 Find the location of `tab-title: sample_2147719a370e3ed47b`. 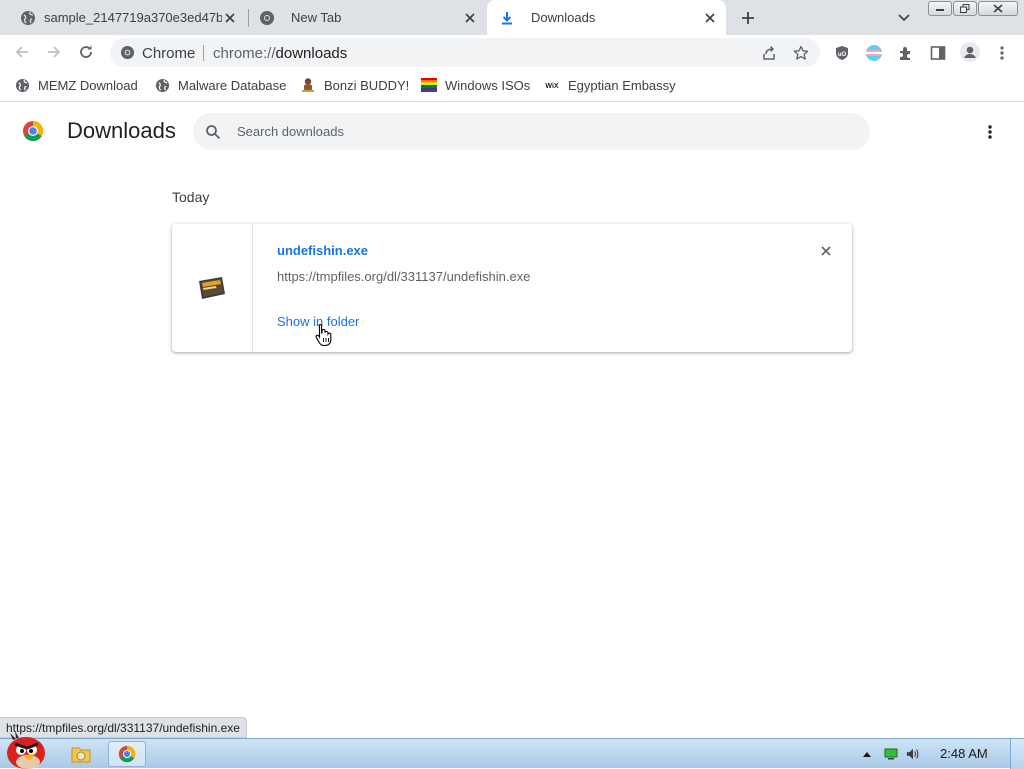

tab-title: sample_2147719a370e3ed47b is located at coordinates (133, 17).